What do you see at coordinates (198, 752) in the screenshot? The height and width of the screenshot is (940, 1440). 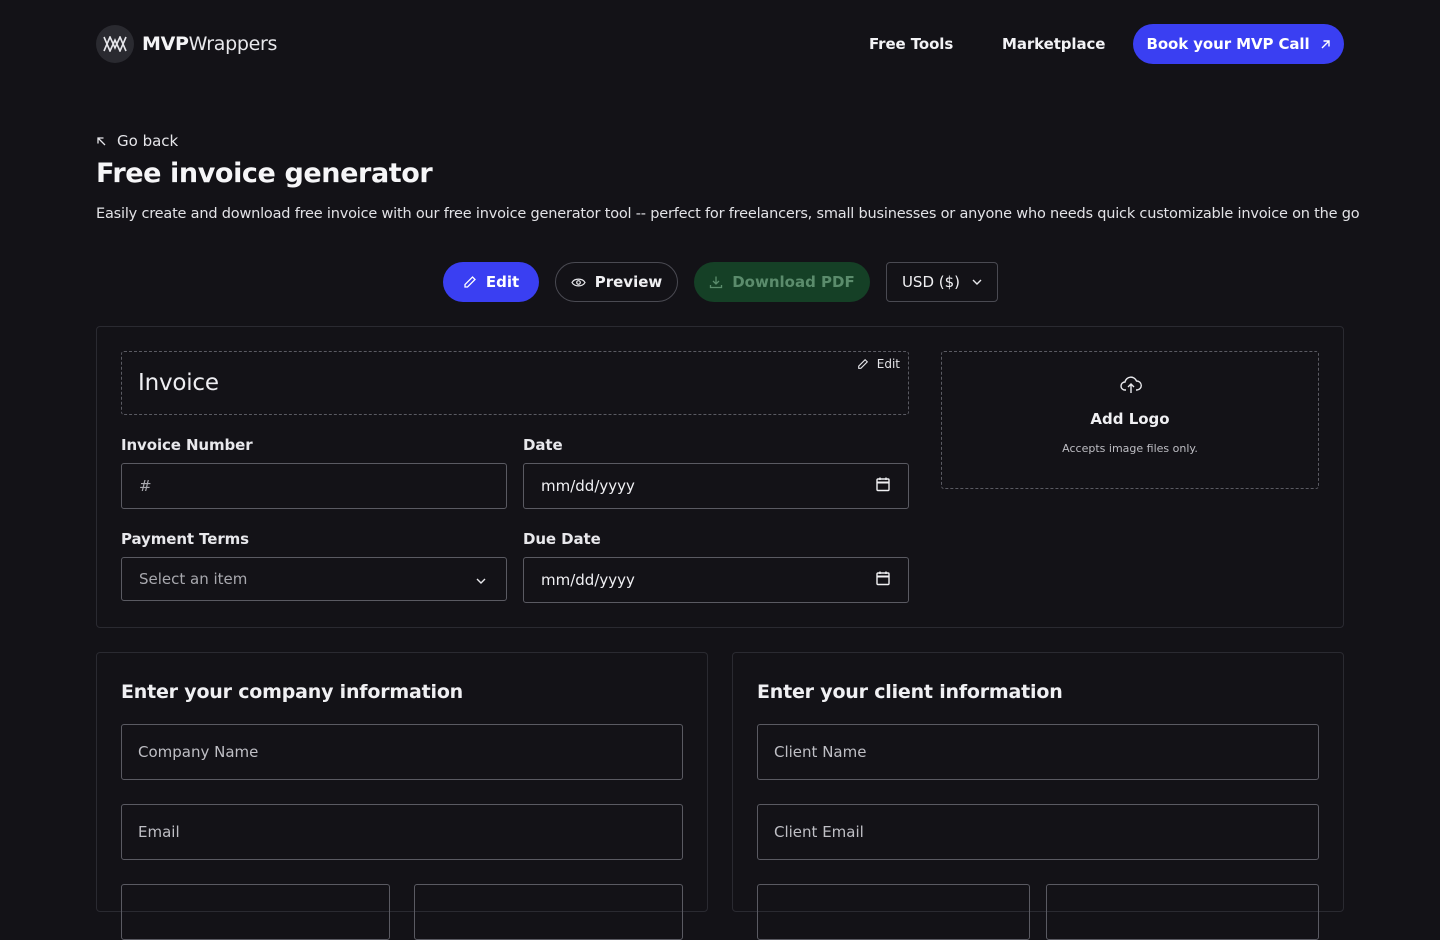 I see `company-name-placeholder: Company Name` at bounding box center [198, 752].